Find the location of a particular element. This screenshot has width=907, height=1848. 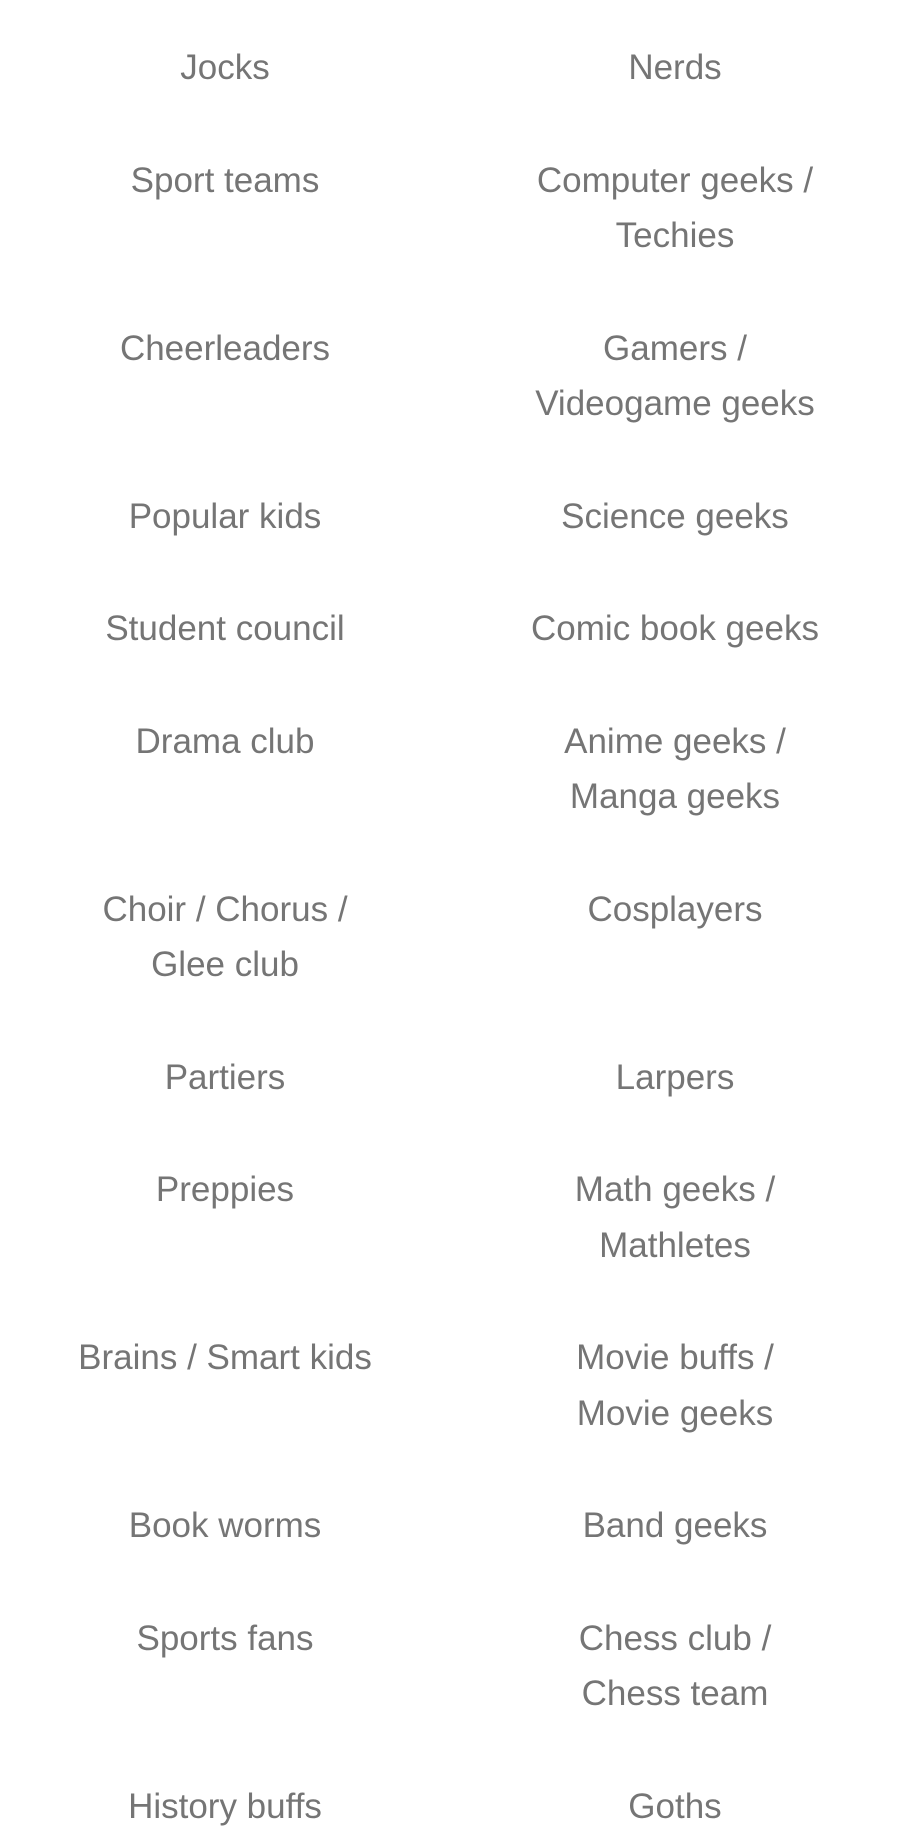

list-item-text: Cheerleaders is located at coordinates (225, 348).